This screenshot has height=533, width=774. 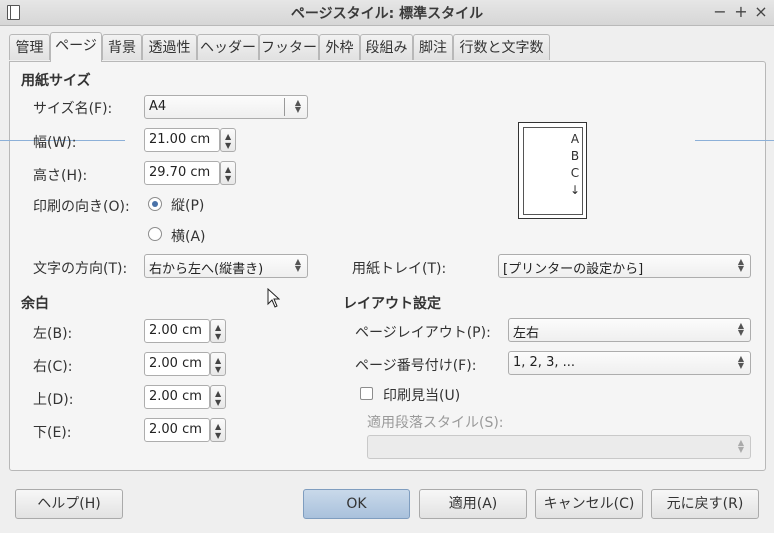 I want to click on page-layout-select: 左右 ▲ ▼, so click(x=629, y=330).